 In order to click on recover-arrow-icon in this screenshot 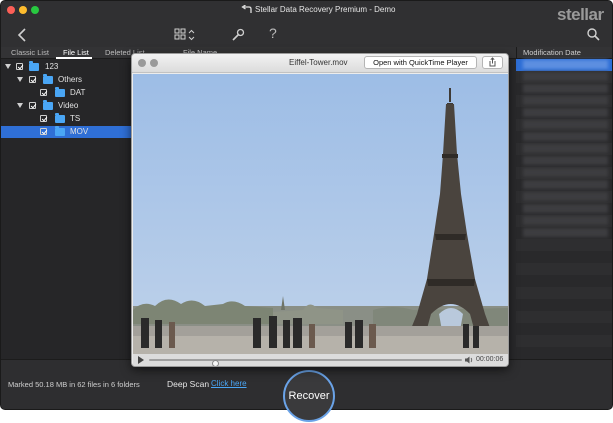, I will do `click(246, 9)`.